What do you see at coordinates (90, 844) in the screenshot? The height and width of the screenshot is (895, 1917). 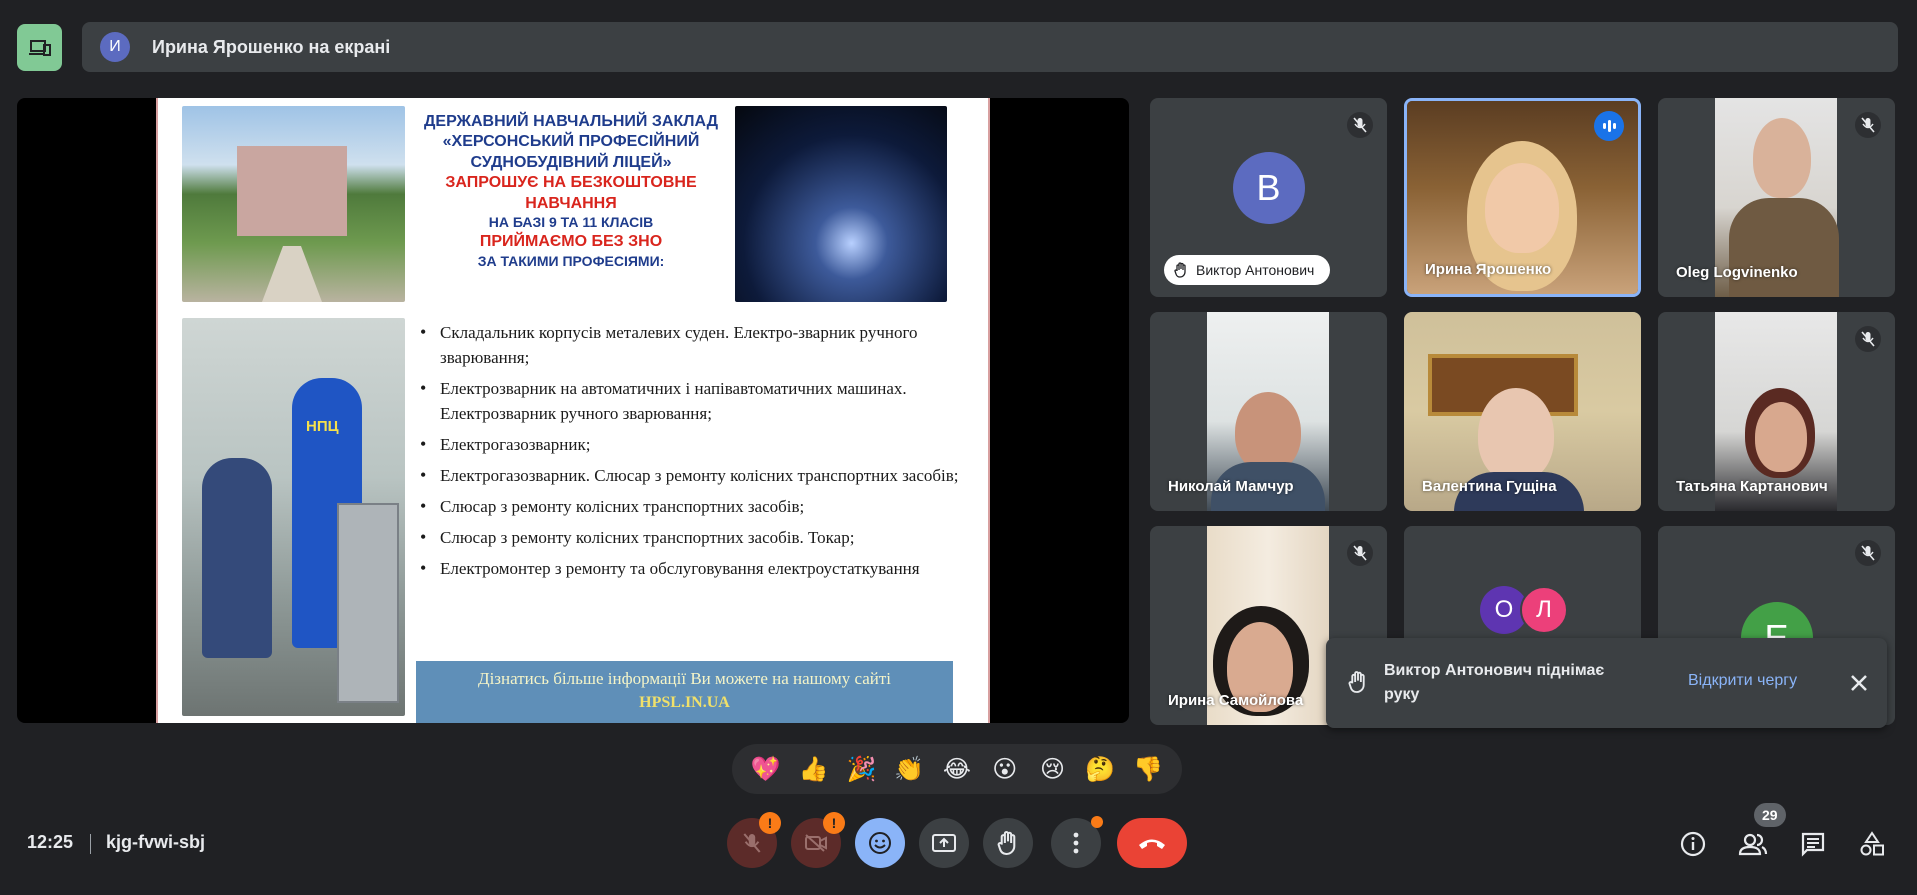 I see `divider` at bounding box center [90, 844].